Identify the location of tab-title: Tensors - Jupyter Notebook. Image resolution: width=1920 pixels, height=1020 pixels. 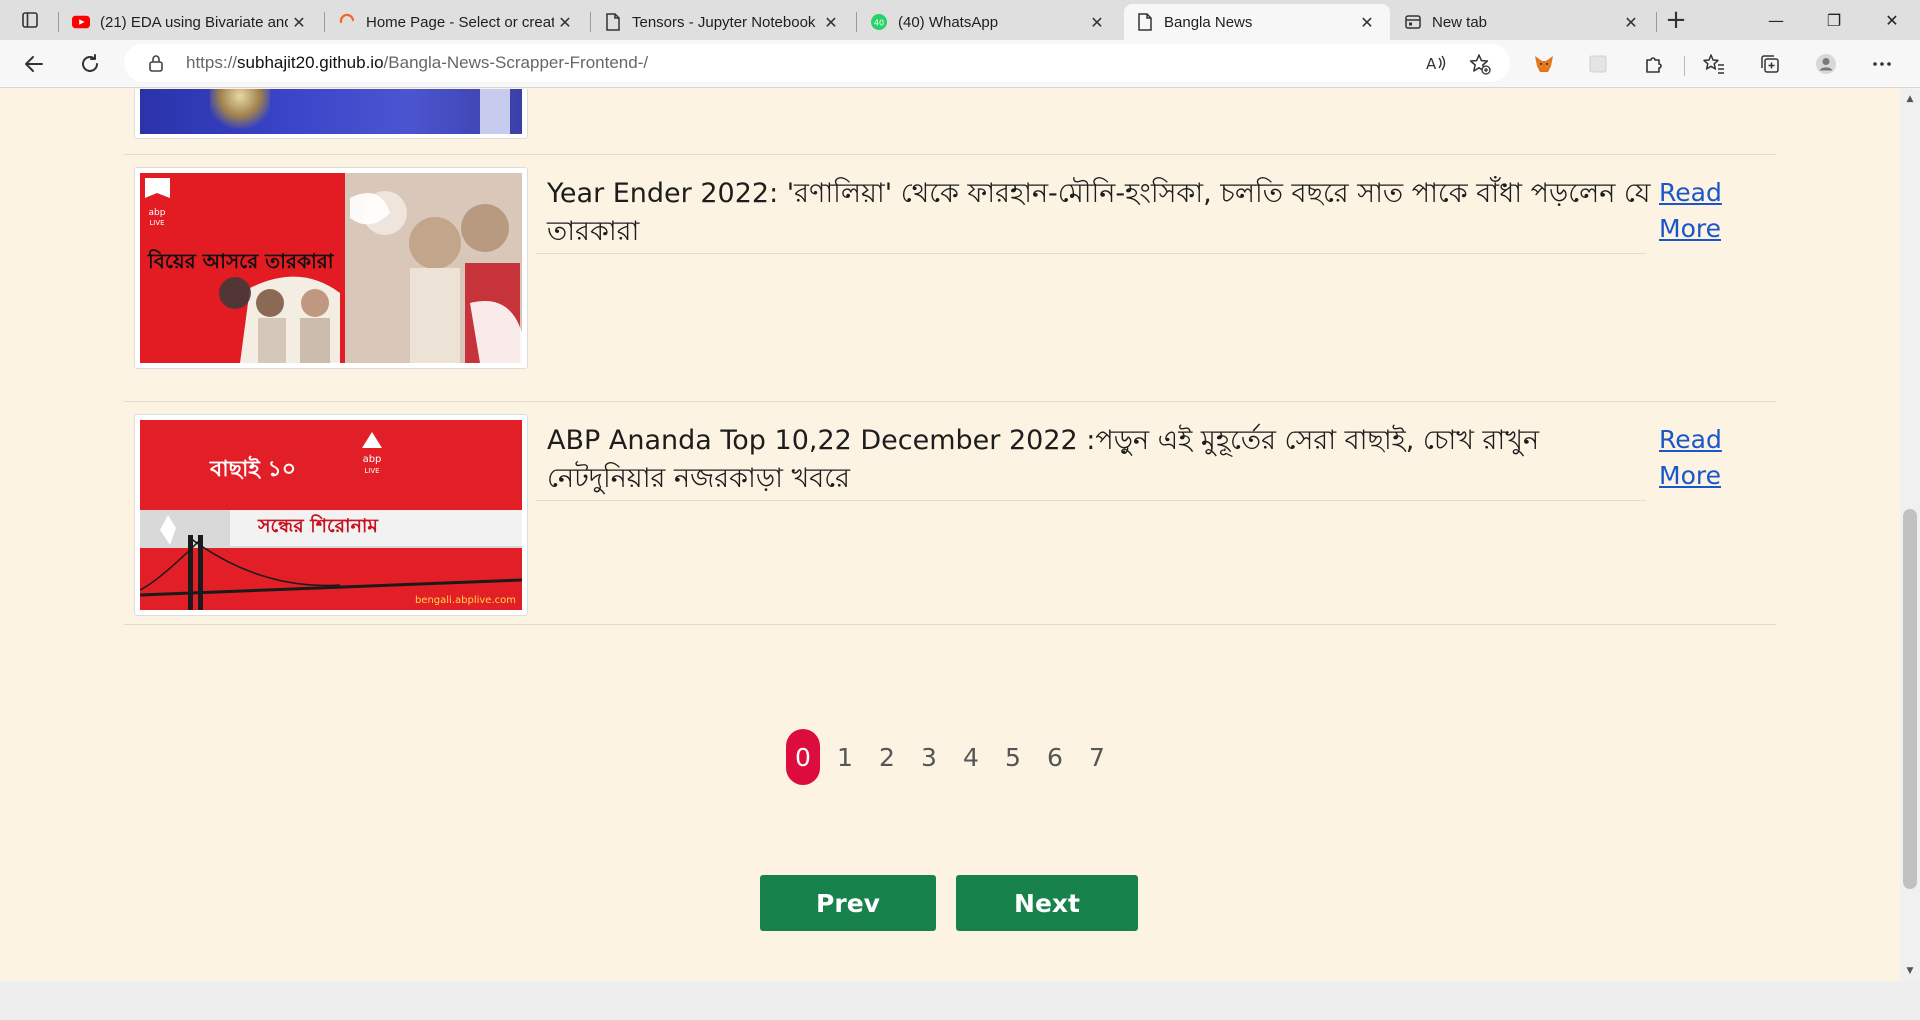
(724, 22).